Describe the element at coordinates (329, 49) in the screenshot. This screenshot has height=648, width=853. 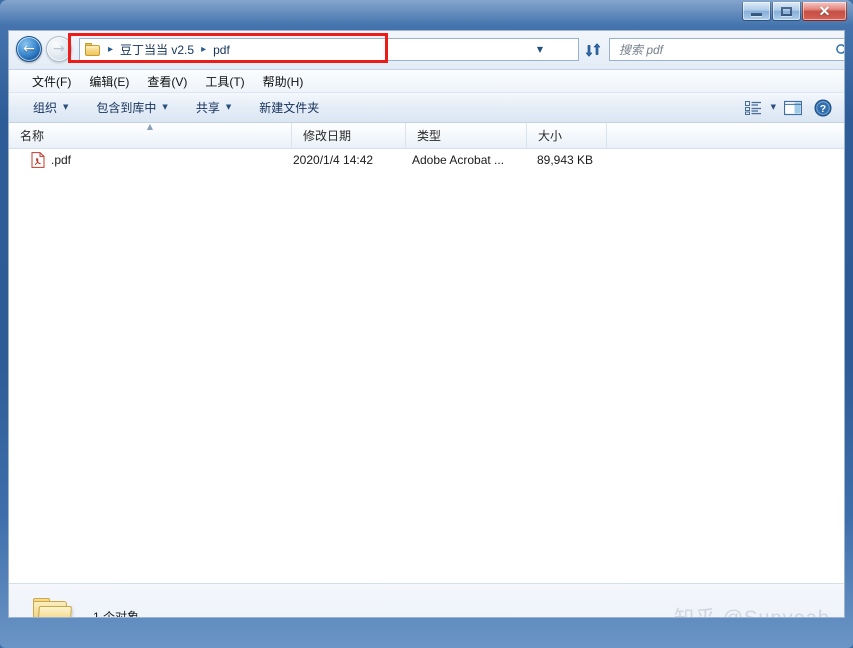
I see `address-bar: ▸ 豆丁当当 v2.5 ▸ pdf ▼` at that location.